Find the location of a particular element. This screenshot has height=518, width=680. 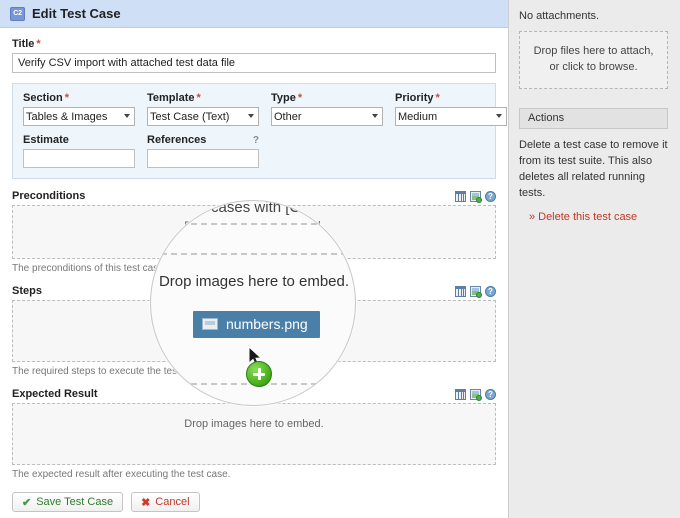

template-select-wrap: Test Case (Text) is located at coordinates (203, 116).